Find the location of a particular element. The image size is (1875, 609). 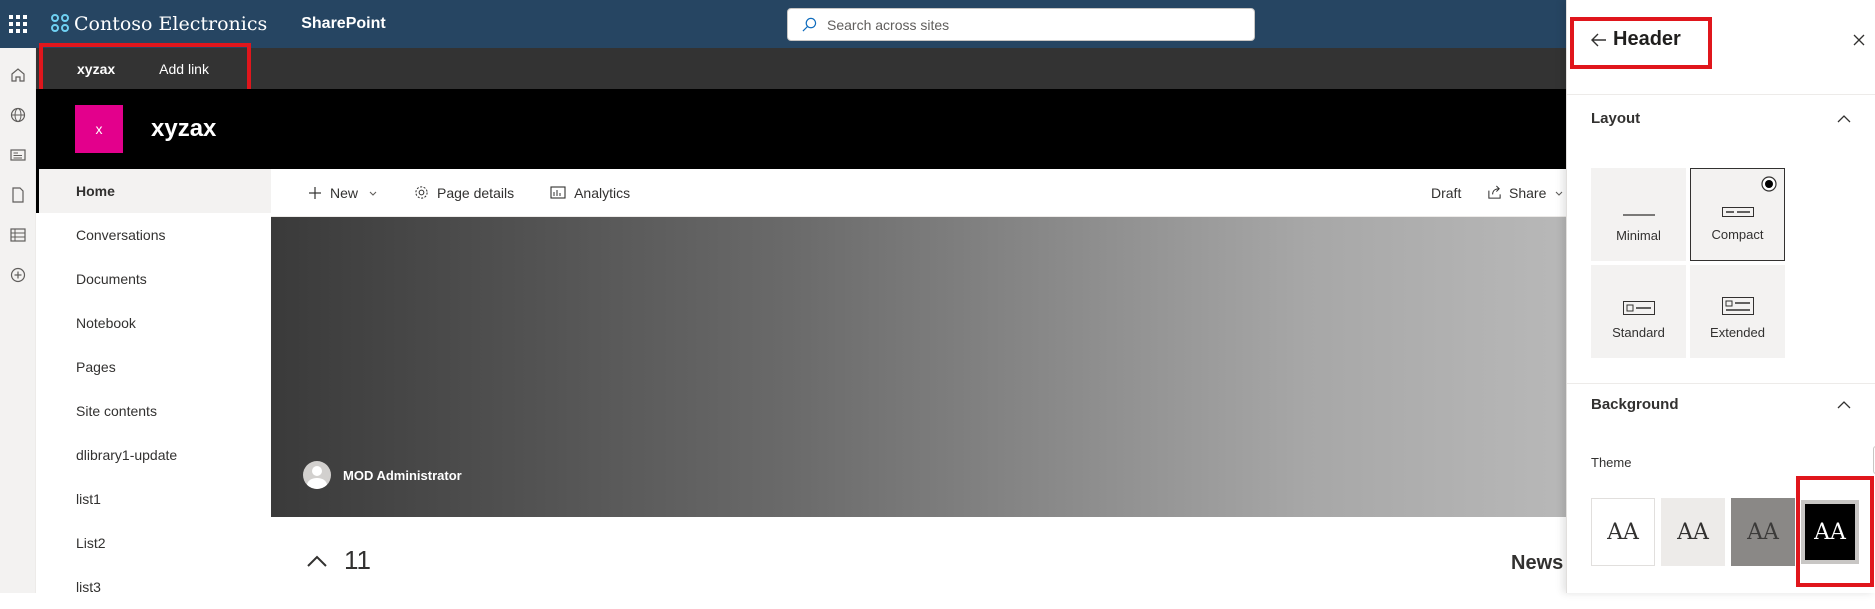

hub-navigation: xyzax Add link is located at coordinates (801, 68).